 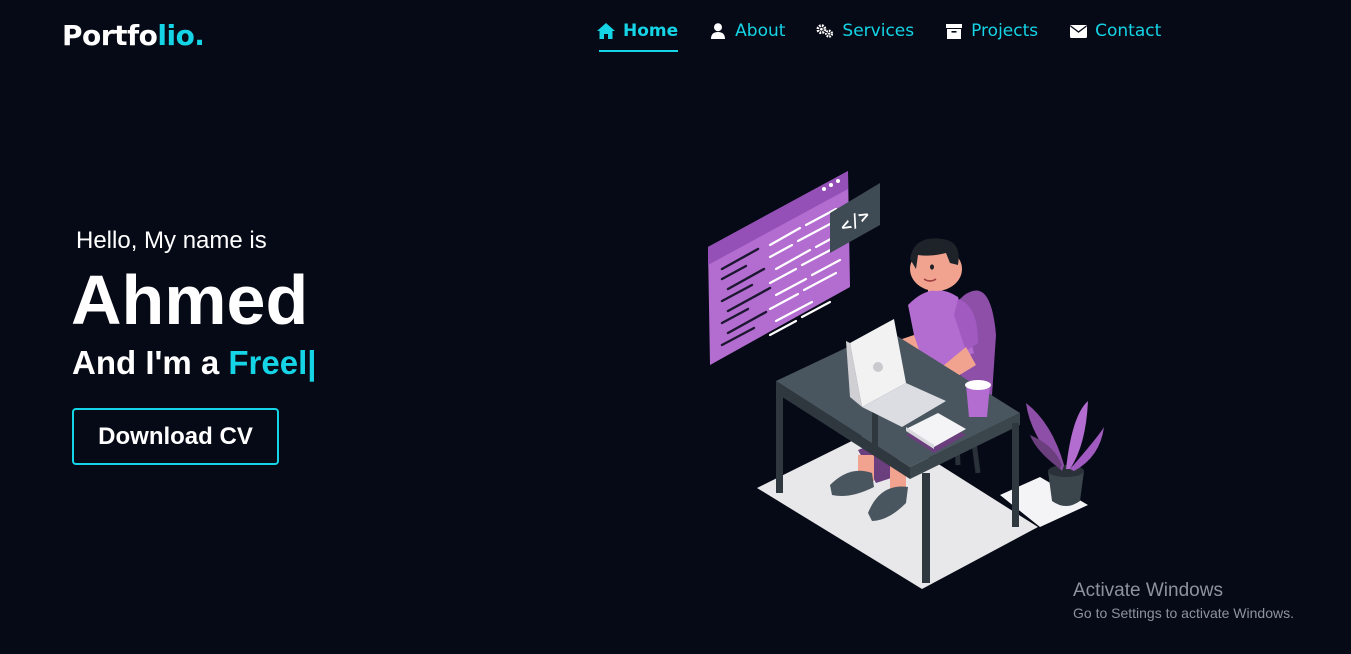 I want to click on nav-about-label: About, so click(x=760, y=31).